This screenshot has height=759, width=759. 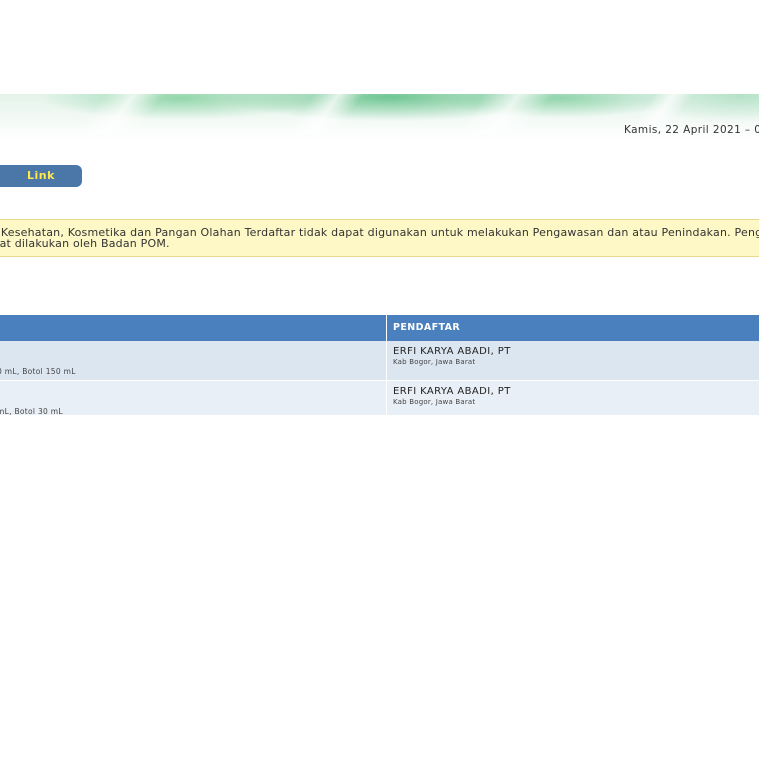 I want to click on current-datetime: Kamis, 22 April 2021 – 07:37:3, so click(x=691, y=130).